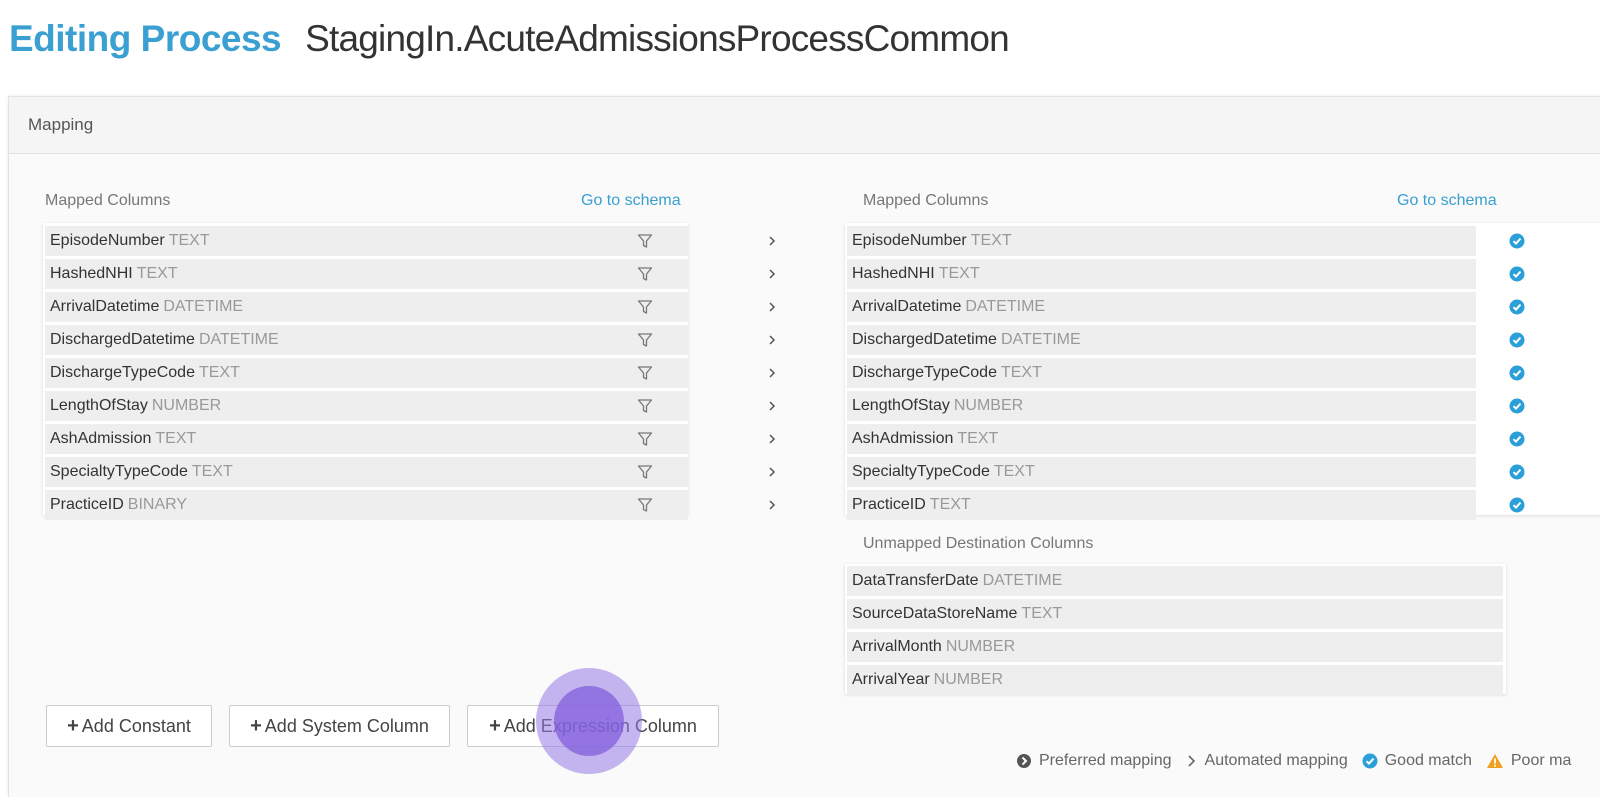 This screenshot has height=797, width=1600. I want to click on column-name: SpecialtyTypeCode, so click(921, 471).